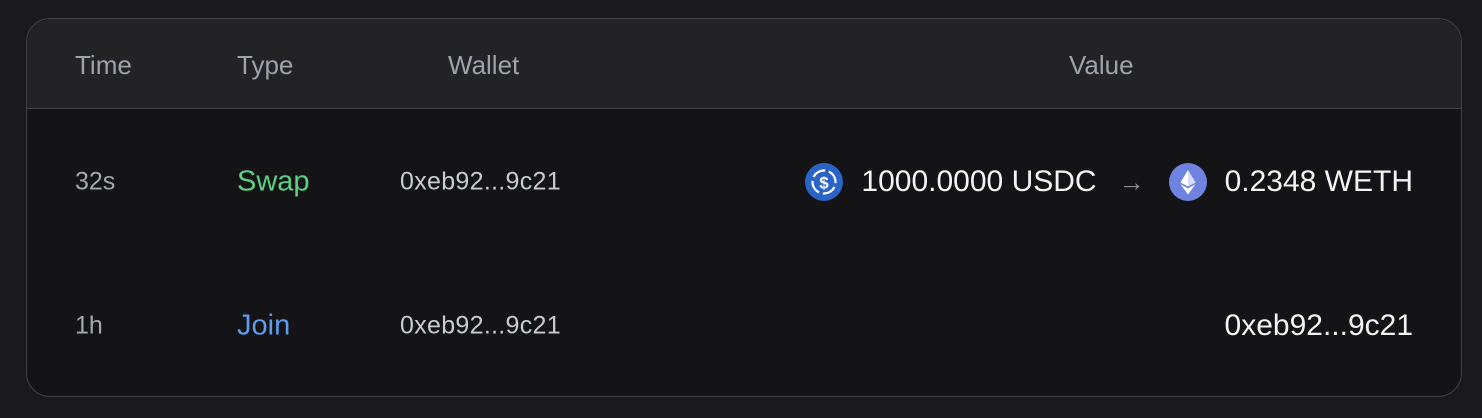 This screenshot has height=418, width=1482. What do you see at coordinates (1318, 325) in the screenshot?
I see `value-cell: 0xeb92...9c21` at bounding box center [1318, 325].